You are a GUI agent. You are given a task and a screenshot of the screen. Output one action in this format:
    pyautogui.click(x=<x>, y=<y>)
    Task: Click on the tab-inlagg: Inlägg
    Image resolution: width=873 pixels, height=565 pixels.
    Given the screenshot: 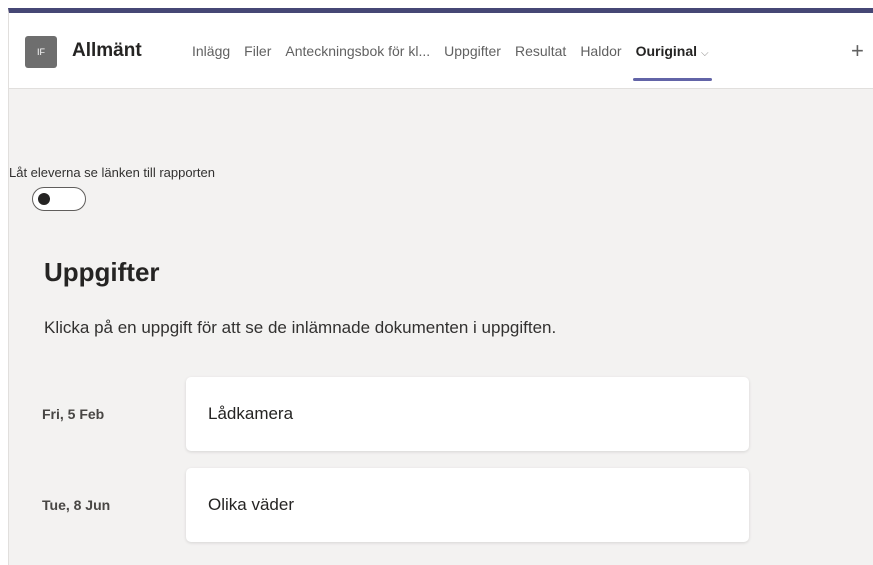 What is the action you would take?
    pyautogui.click(x=211, y=60)
    